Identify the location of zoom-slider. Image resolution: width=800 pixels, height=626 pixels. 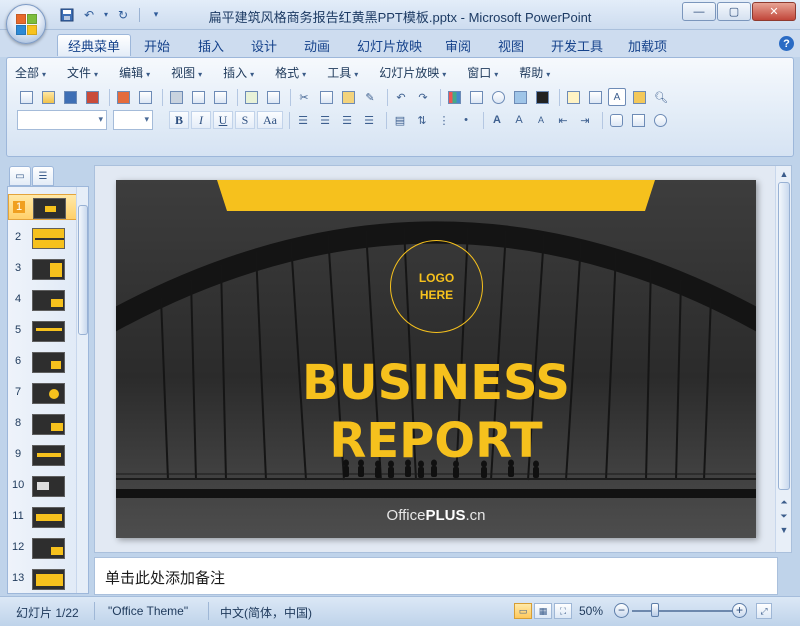
(683, 611).